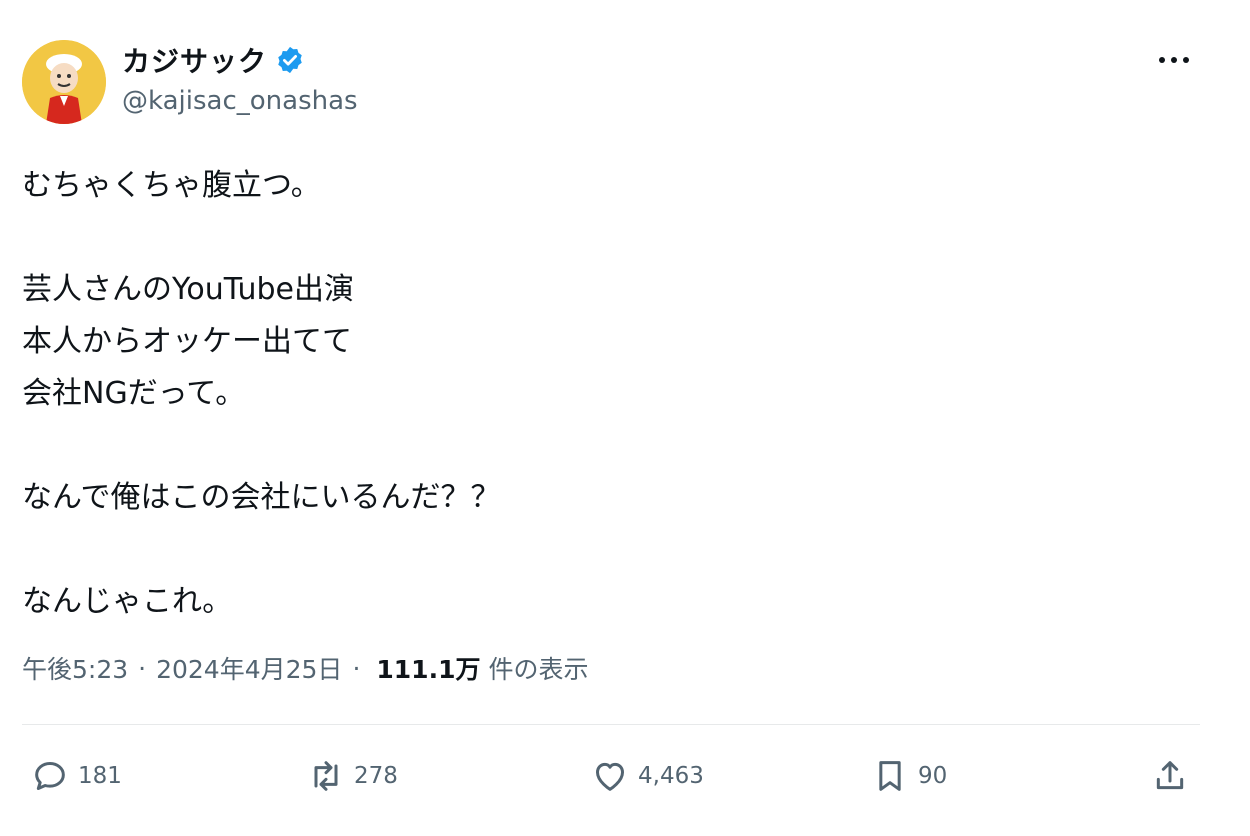  I want to click on tweet-line: なんで俺はこの会社にいるんだ？？, so click(261, 497).